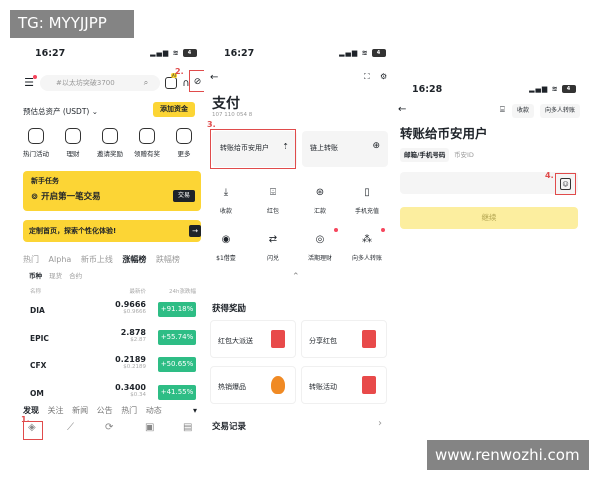  I want to click on fire-icon, so click(278, 385).